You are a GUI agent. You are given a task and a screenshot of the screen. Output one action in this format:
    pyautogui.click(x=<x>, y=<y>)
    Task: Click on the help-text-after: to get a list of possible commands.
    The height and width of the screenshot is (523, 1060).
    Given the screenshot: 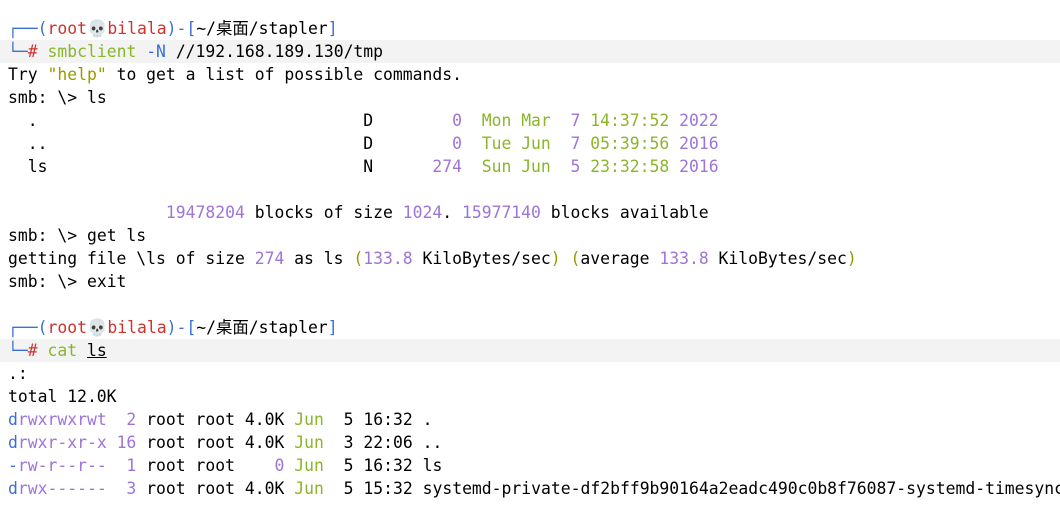 What is the action you would take?
    pyautogui.click(x=284, y=74)
    